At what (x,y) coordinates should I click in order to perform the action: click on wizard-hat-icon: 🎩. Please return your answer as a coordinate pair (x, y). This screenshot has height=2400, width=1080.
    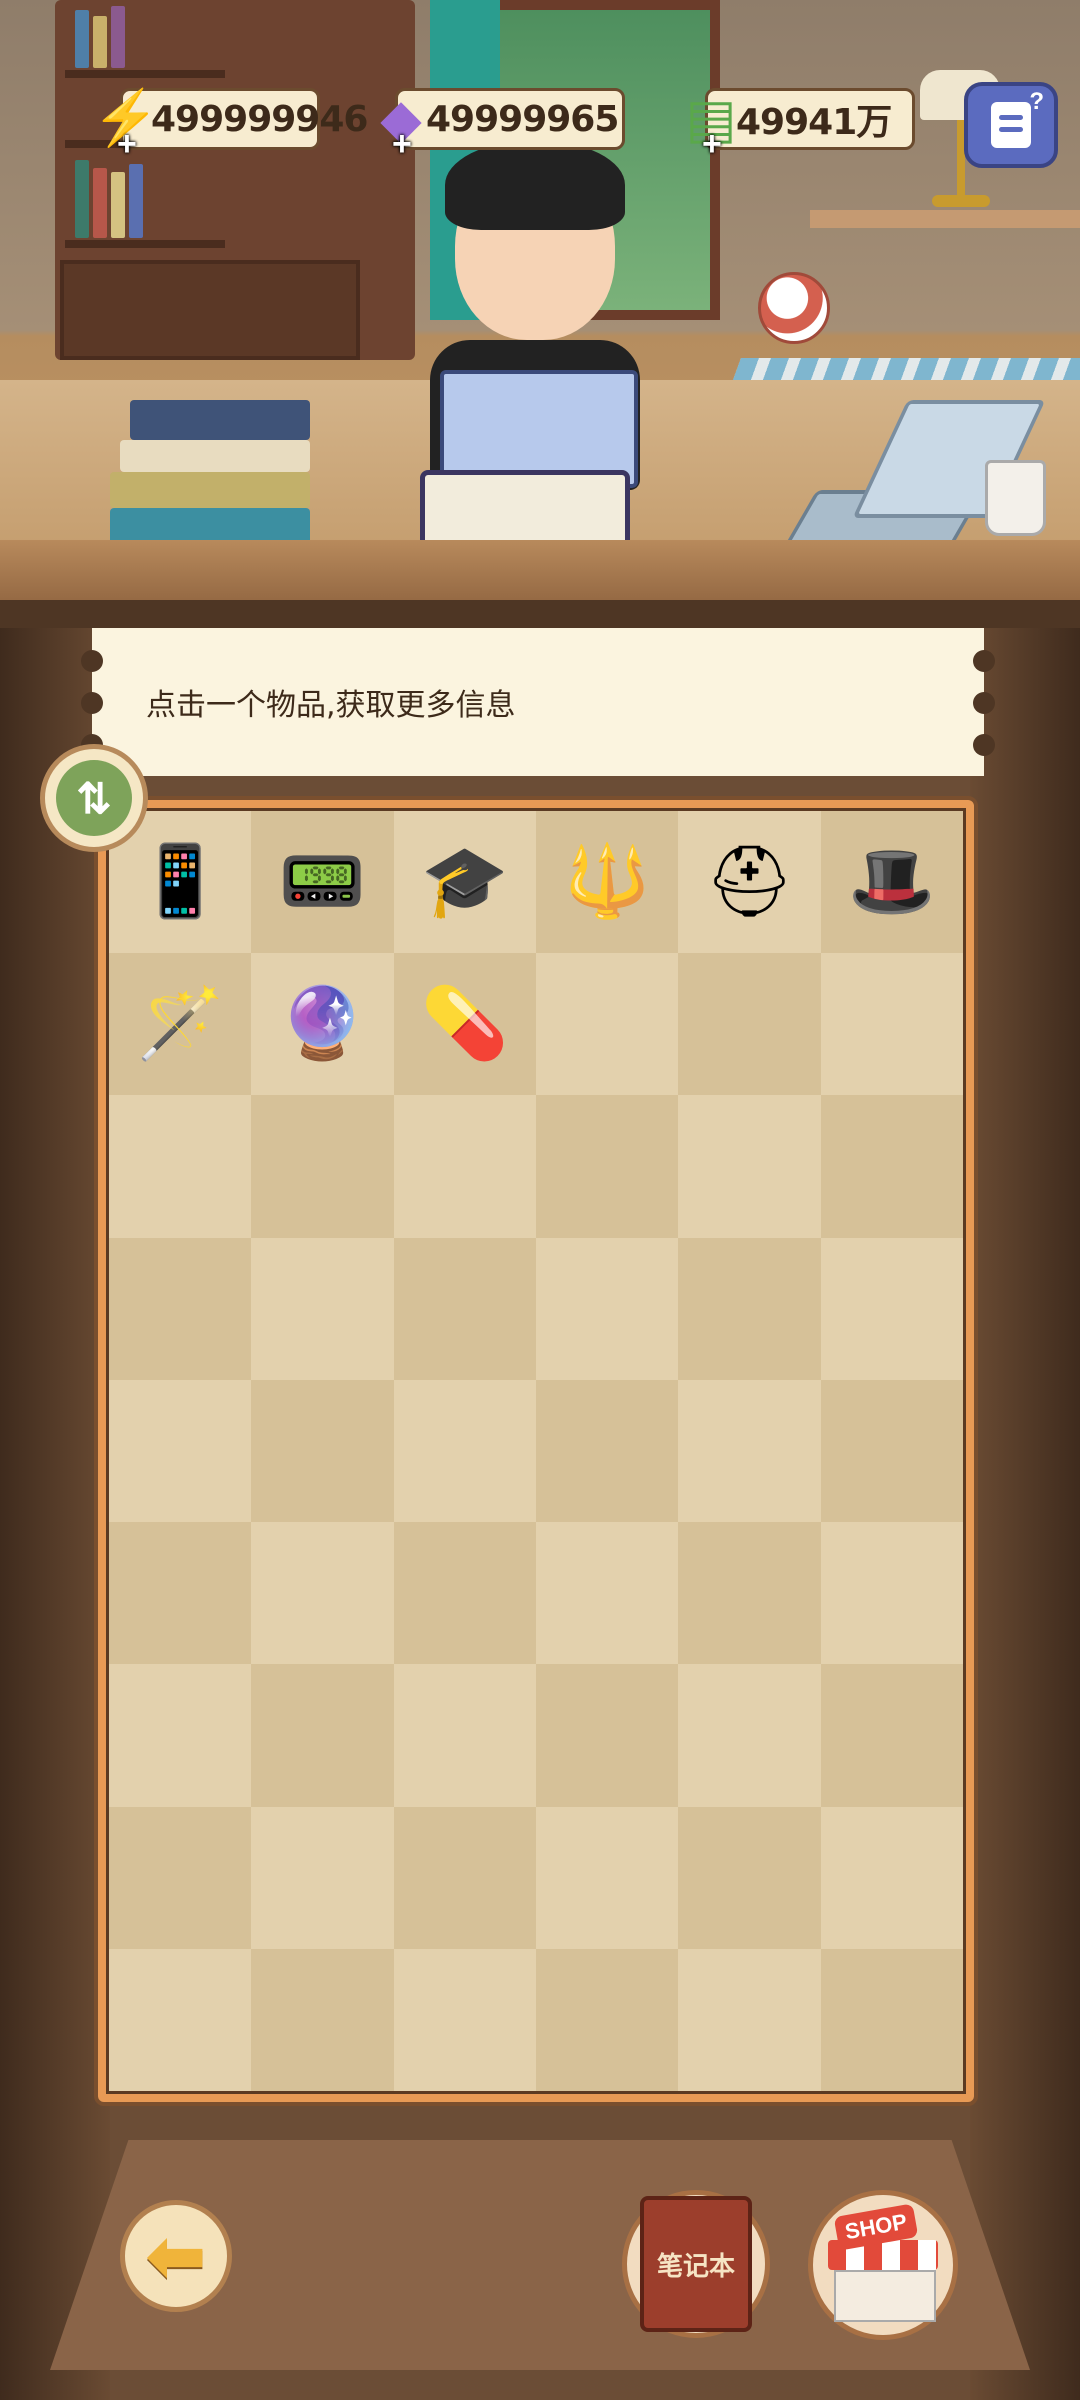
    Looking at the image, I should click on (892, 882).